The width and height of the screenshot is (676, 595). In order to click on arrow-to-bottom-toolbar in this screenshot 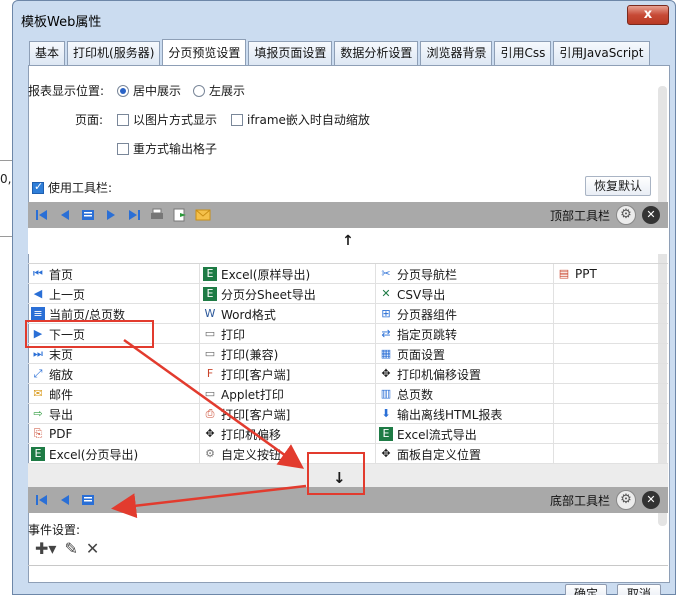, I will do `click(209, 501)`.